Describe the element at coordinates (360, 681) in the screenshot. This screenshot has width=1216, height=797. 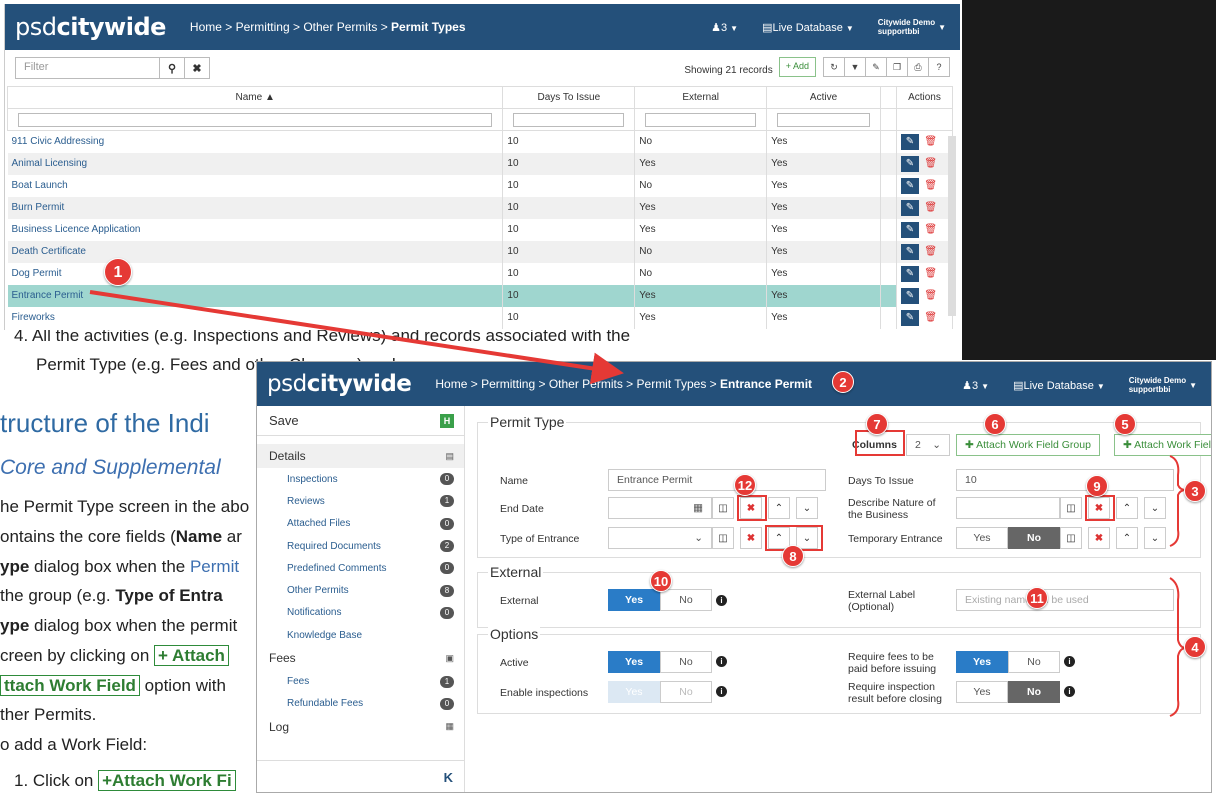
I see `sidebar-item-fees: Fees 1` at that location.